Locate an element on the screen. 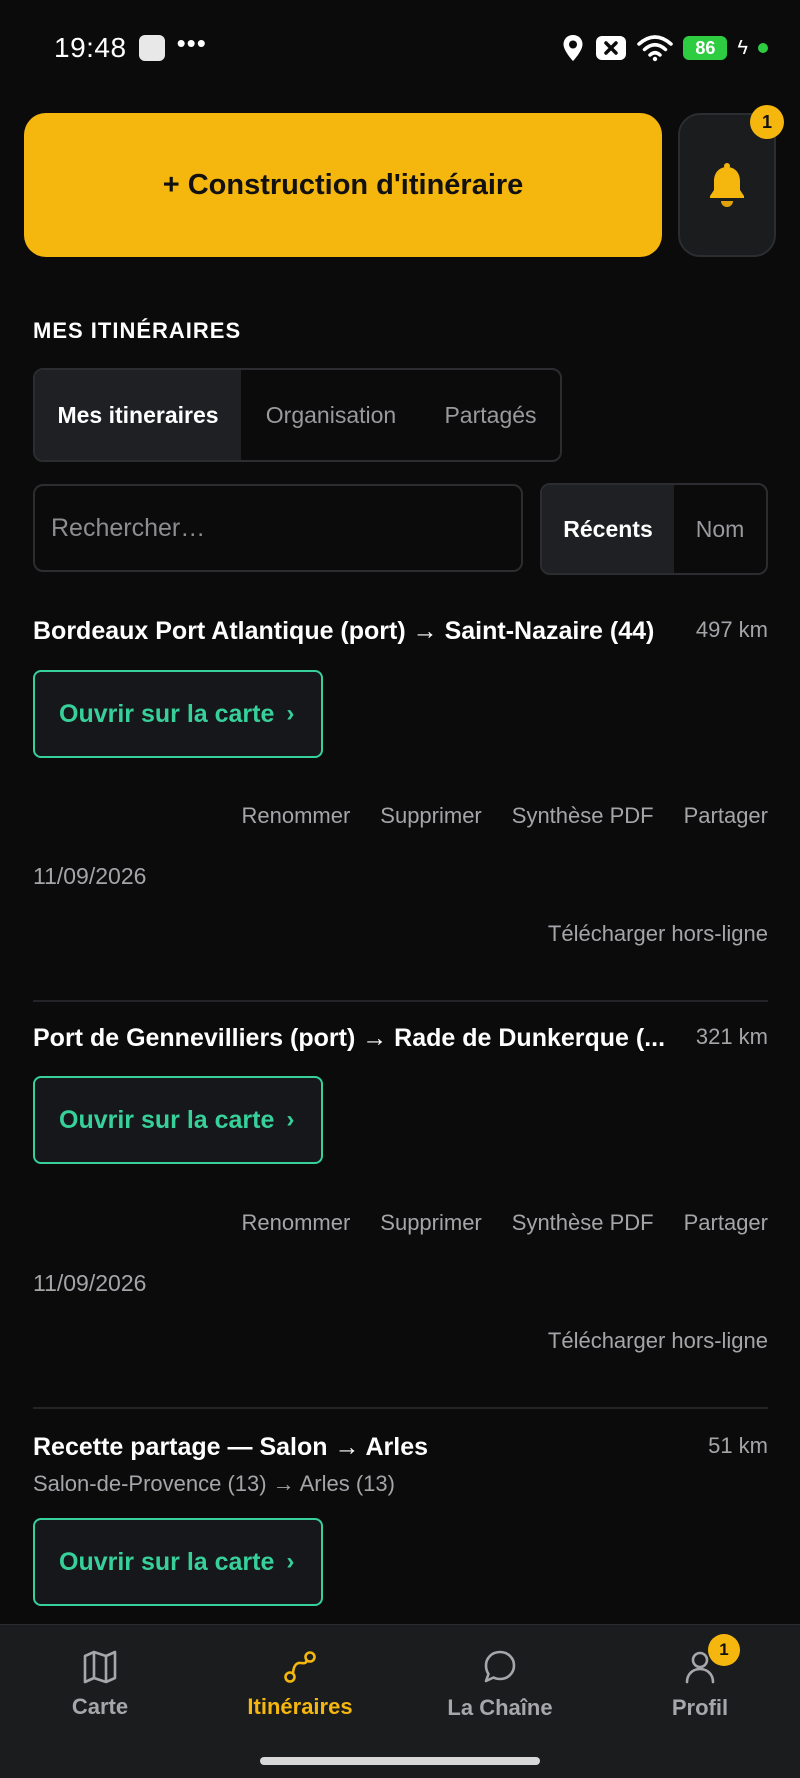 The height and width of the screenshot is (1778, 800). status-bar: 19:48 ••• 86 ϟ is located at coordinates (400, 48).